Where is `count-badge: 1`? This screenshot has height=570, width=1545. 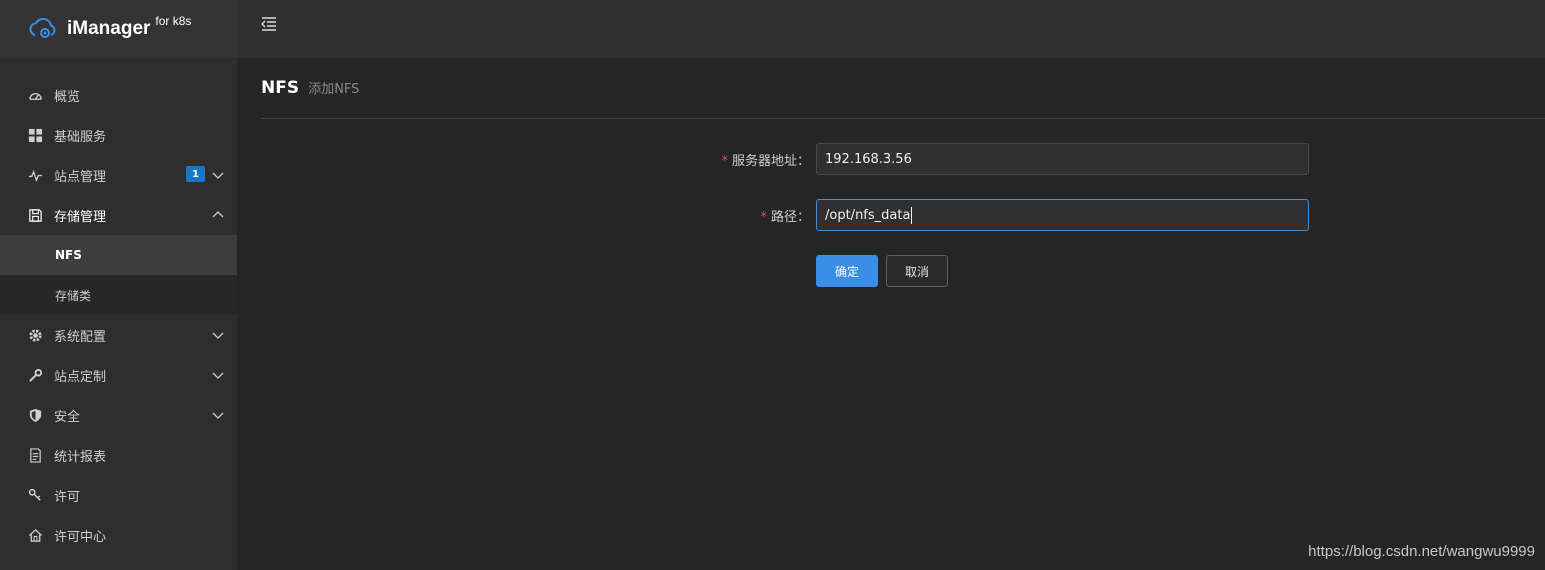 count-badge: 1 is located at coordinates (195, 174).